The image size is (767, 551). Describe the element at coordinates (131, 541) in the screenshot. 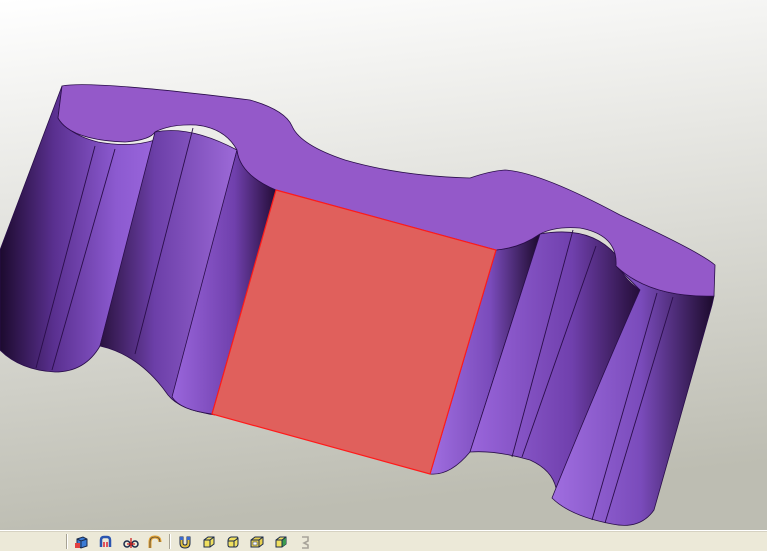

I see `pipe-joint-icon` at that location.